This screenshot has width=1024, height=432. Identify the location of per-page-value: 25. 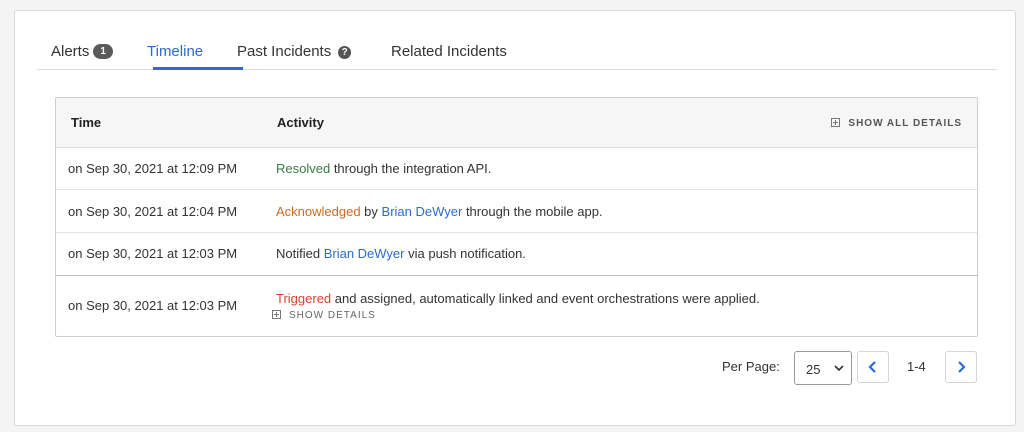
(813, 369).